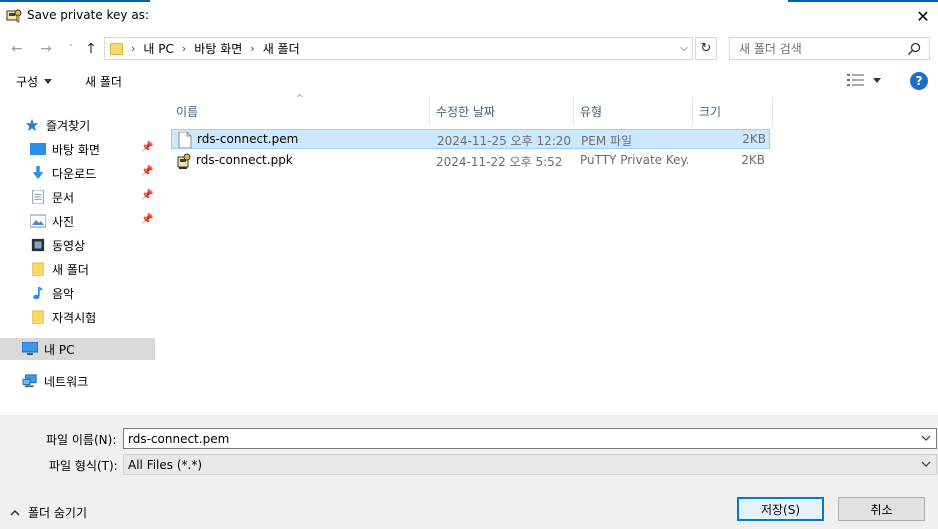 This screenshot has width=938, height=529. What do you see at coordinates (185, 140) in the screenshot?
I see `file-icon` at bounding box center [185, 140].